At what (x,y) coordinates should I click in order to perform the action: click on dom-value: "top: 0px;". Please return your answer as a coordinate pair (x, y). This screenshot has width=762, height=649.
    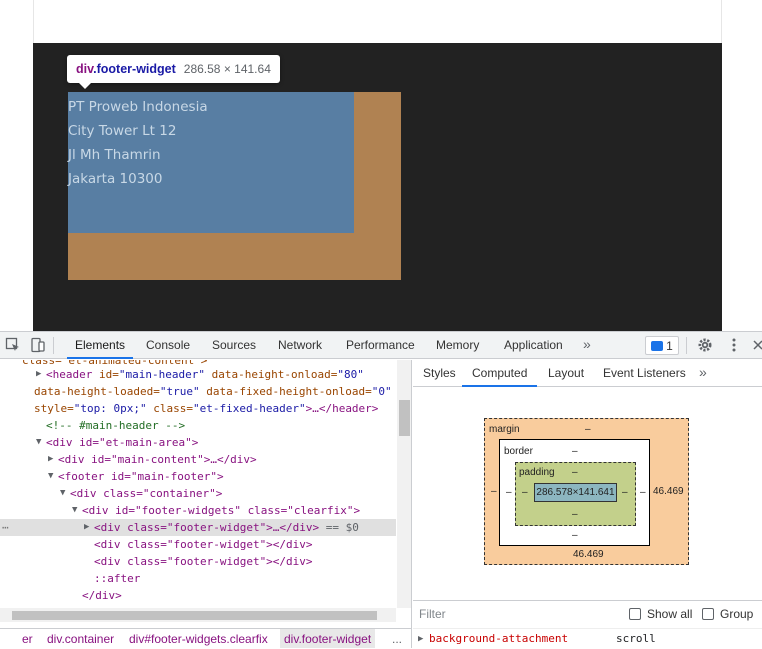
    Looking at the image, I should click on (110, 408).